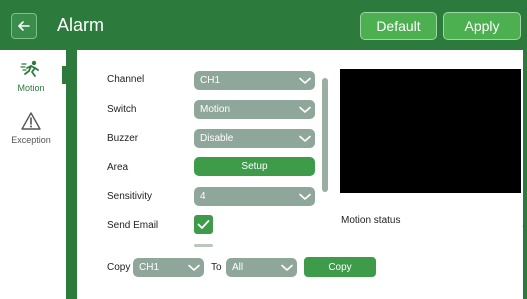  What do you see at coordinates (254, 80) in the screenshot?
I see `channel-select: CH1` at bounding box center [254, 80].